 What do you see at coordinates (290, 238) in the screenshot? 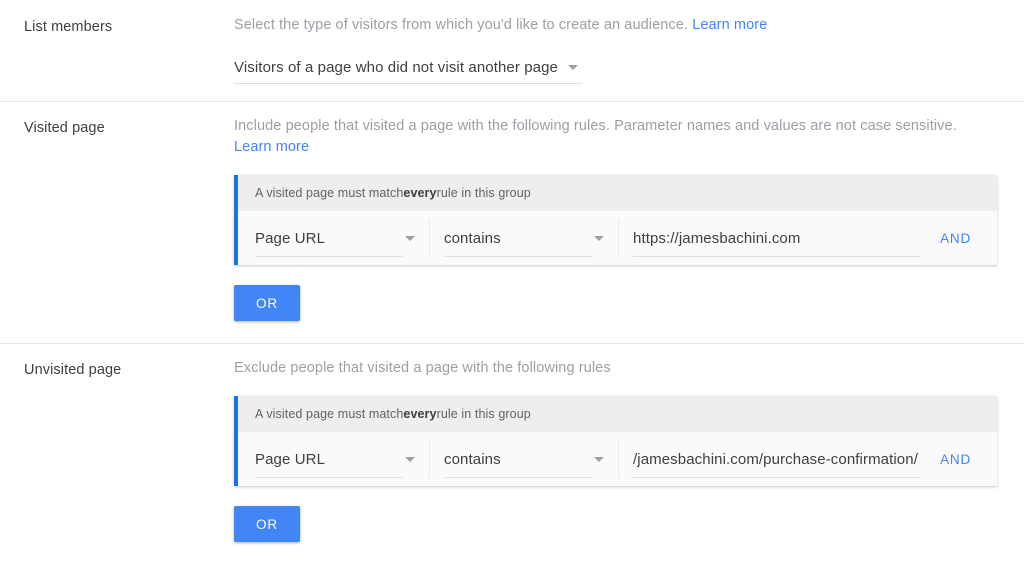
I see `visited-page-dimension-value: Page URL` at bounding box center [290, 238].